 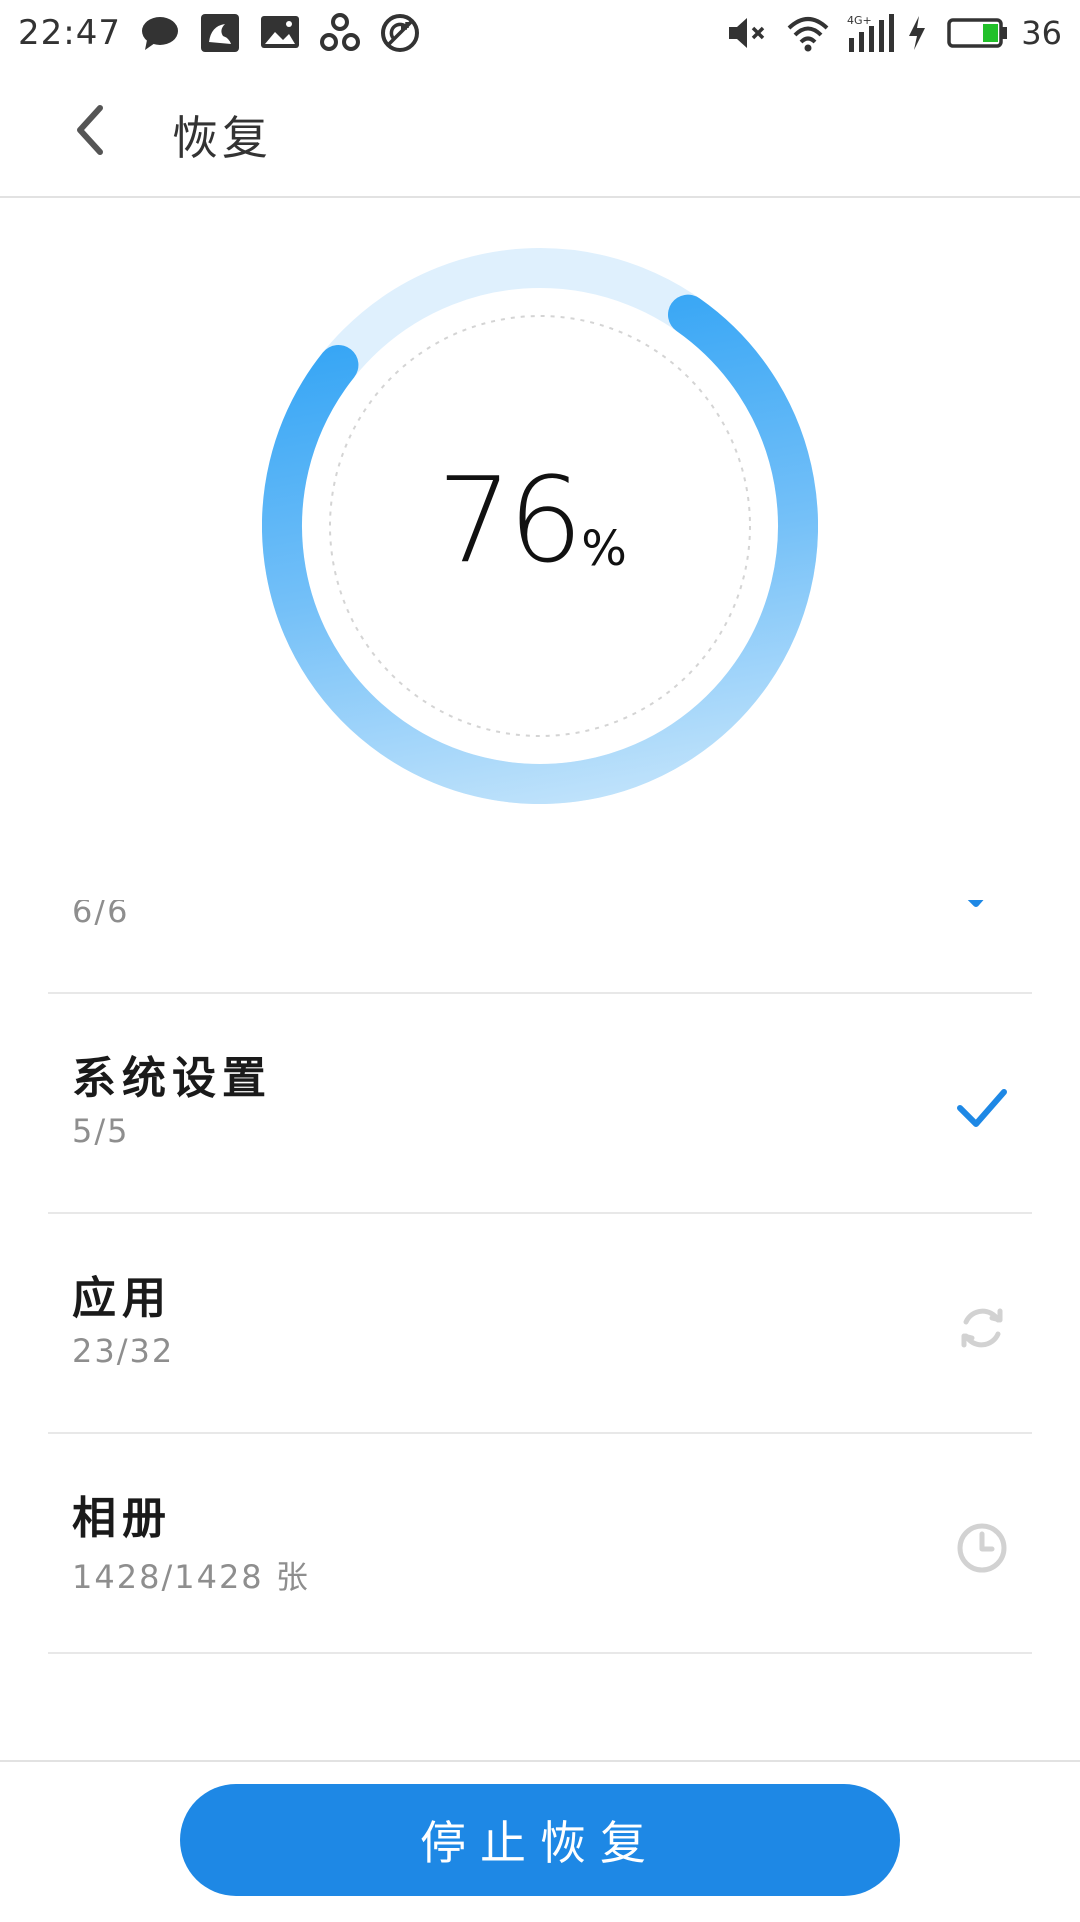 What do you see at coordinates (69, 33) in the screenshot?
I see `status-time: 22:47` at bounding box center [69, 33].